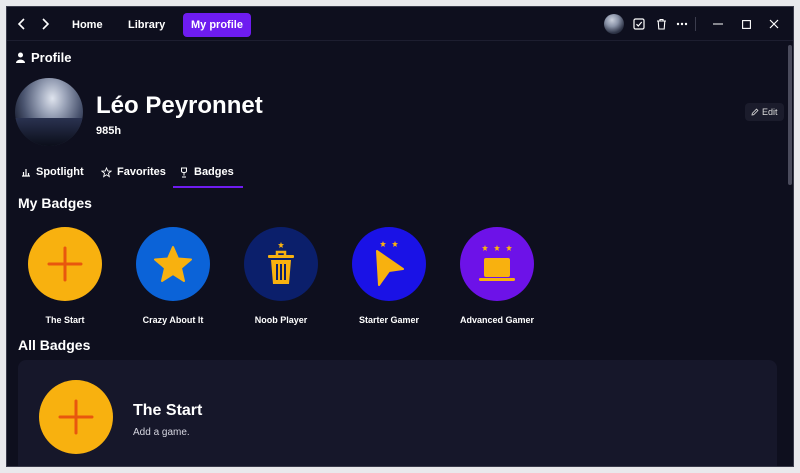  Describe the element at coordinates (106, 172) in the screenshot. I see `star-outline-icon` at that location.